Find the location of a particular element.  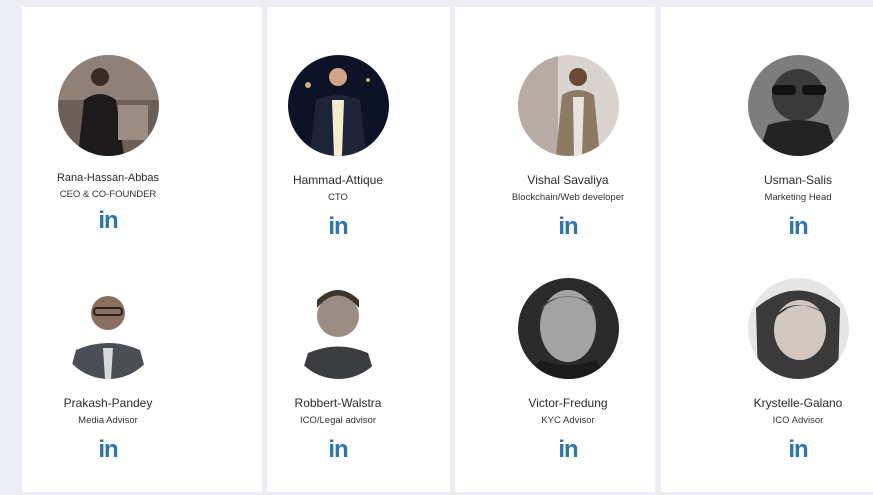

team-member: Usman-Salis Marketing Head in is located at coordinates (785, 147).